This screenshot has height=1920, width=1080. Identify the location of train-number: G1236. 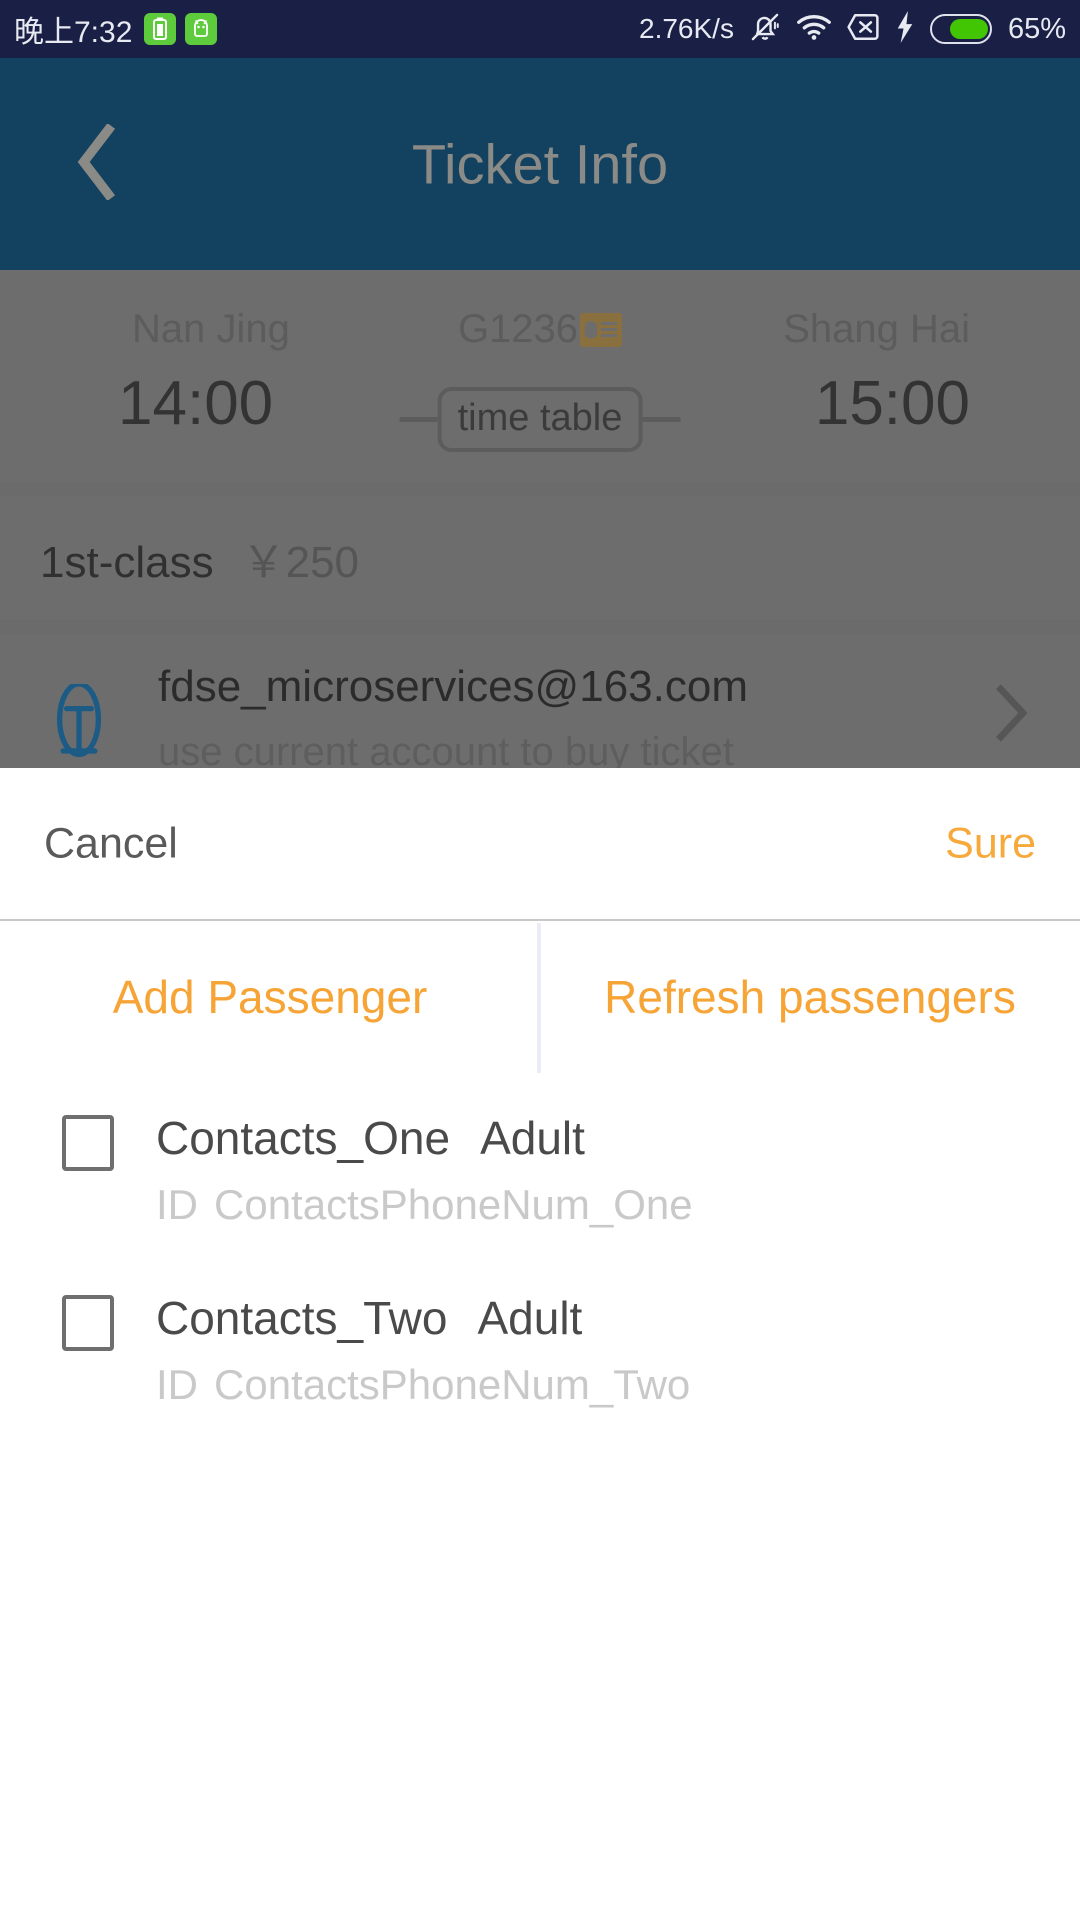
(518, 329).